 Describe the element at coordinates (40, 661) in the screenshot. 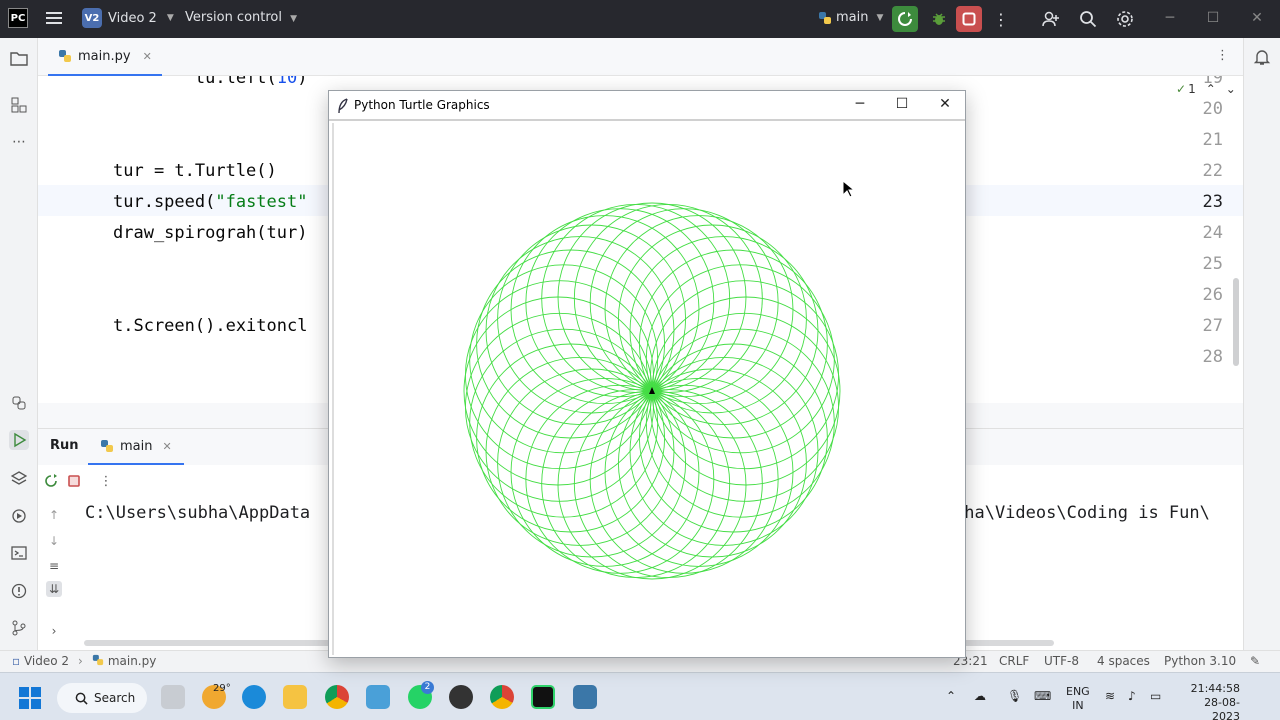

I see `status-project: ▫ Video 2` at that location.